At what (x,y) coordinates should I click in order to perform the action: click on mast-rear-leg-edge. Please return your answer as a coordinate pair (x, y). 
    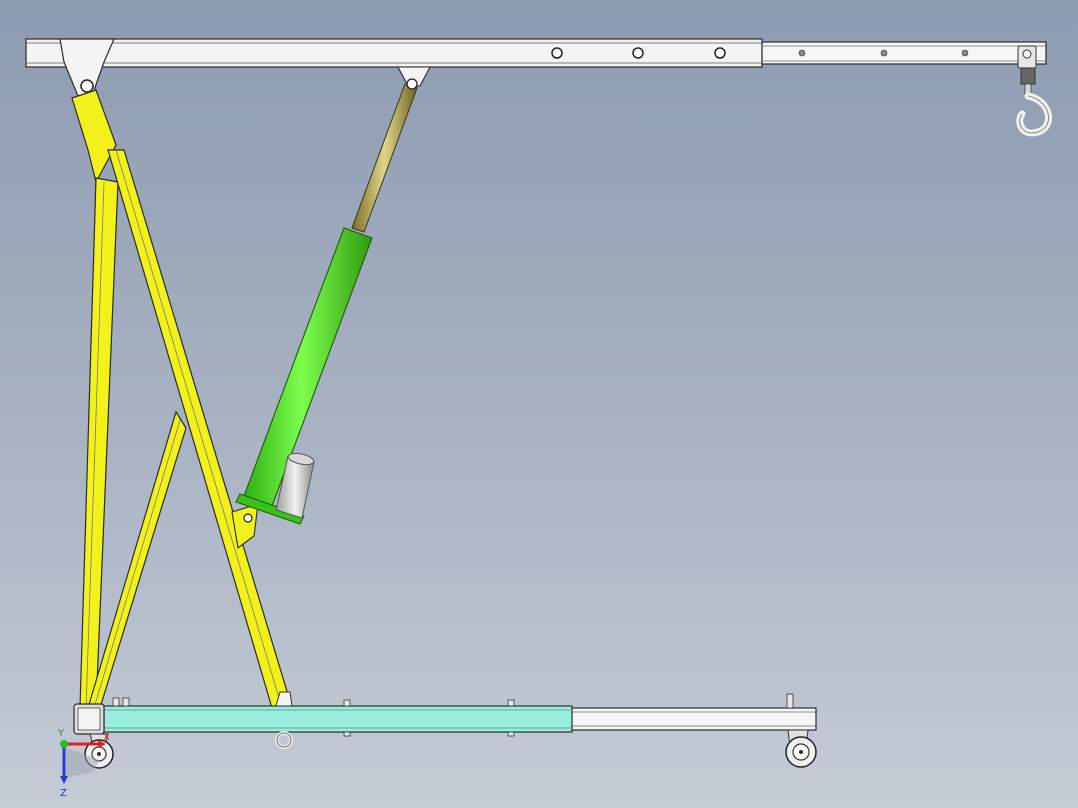
    Looking at the image, I should click on (199, 429).